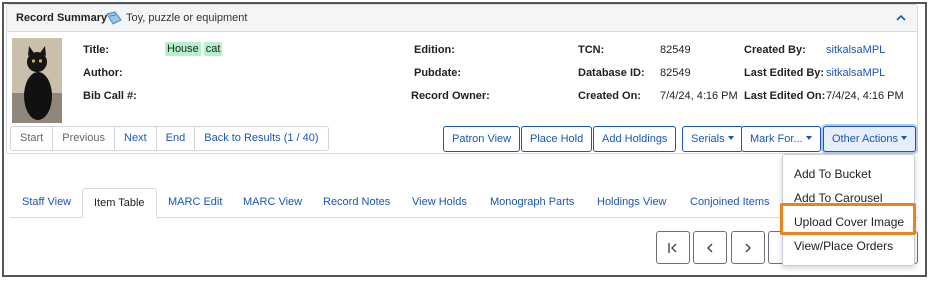 Image resolution: width=931 pixels, height=281 pixels. I want to click on place-hold-button: Place Hold, so click(557, 139).